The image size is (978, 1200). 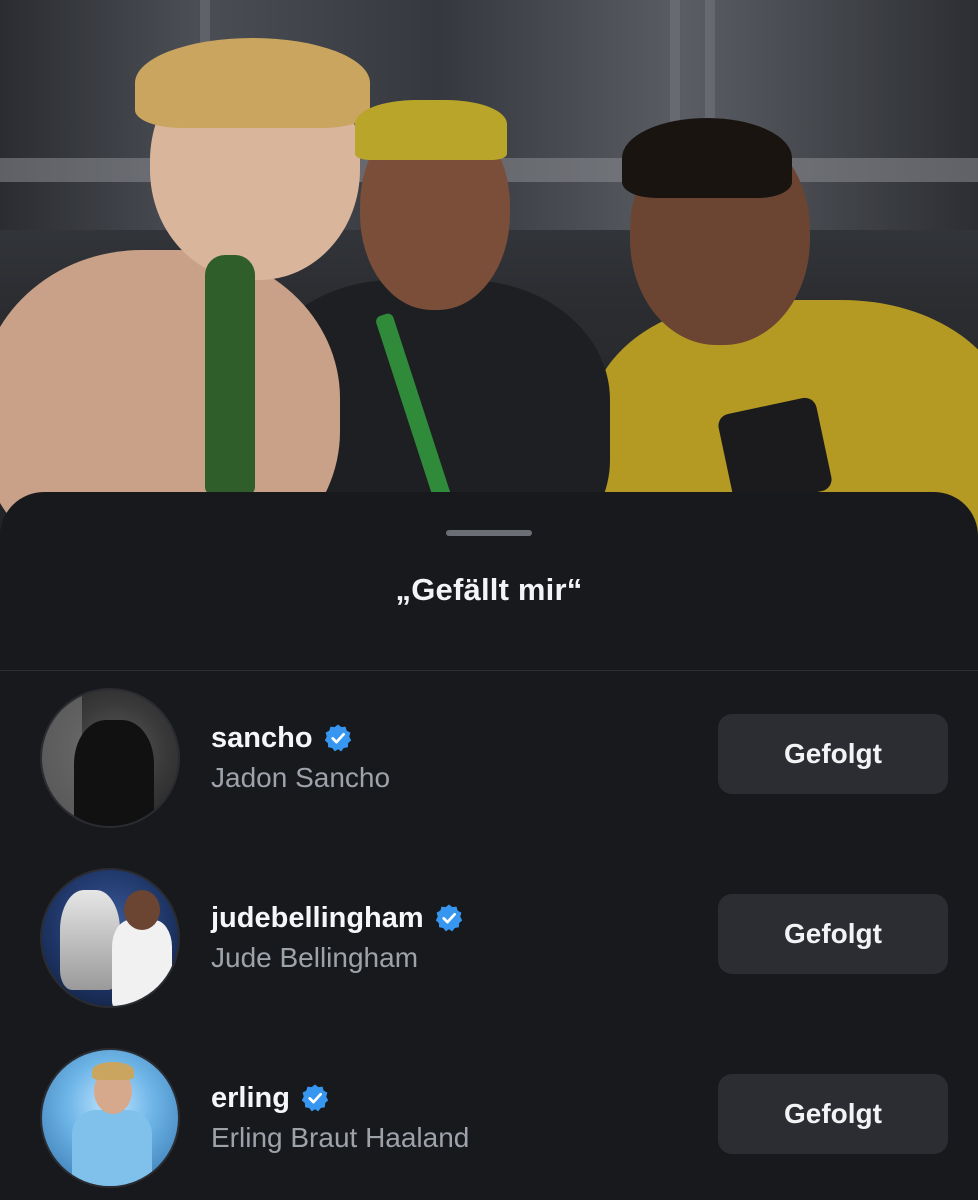 What do you see at coordinates (317, 918) in the screenshot?
I see `username: judebellingham` at bounding box center [317, 918].